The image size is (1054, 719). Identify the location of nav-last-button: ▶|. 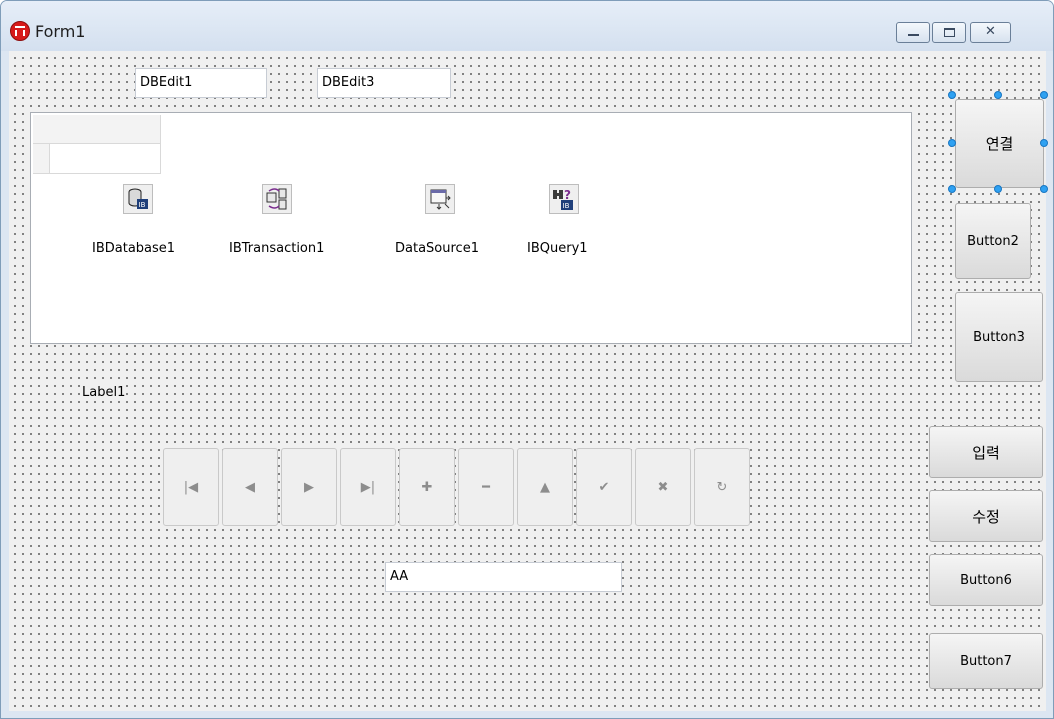
(368, 487).